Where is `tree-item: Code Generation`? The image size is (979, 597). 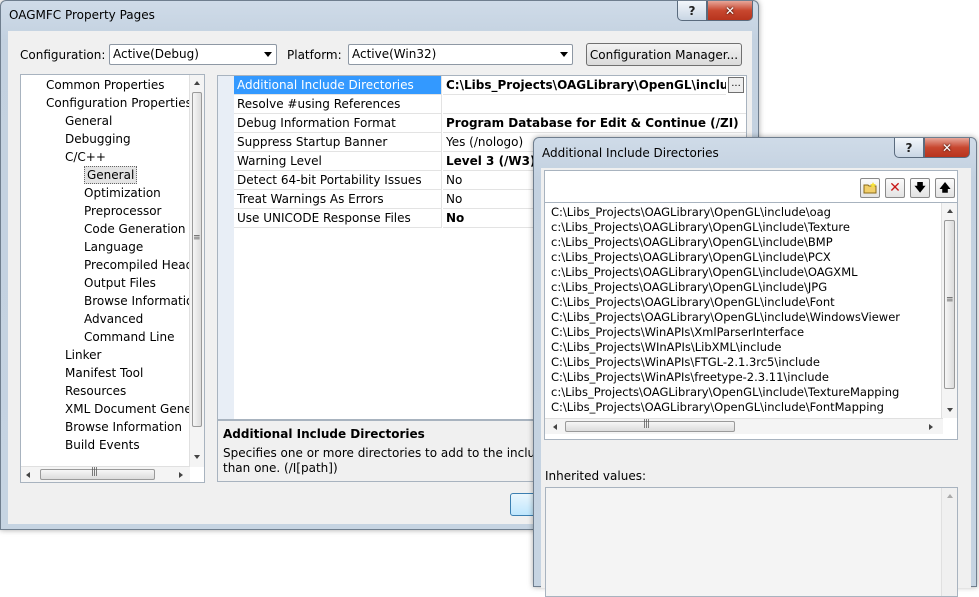 tree-item: Code Generation is located at coordinates (134, 229).